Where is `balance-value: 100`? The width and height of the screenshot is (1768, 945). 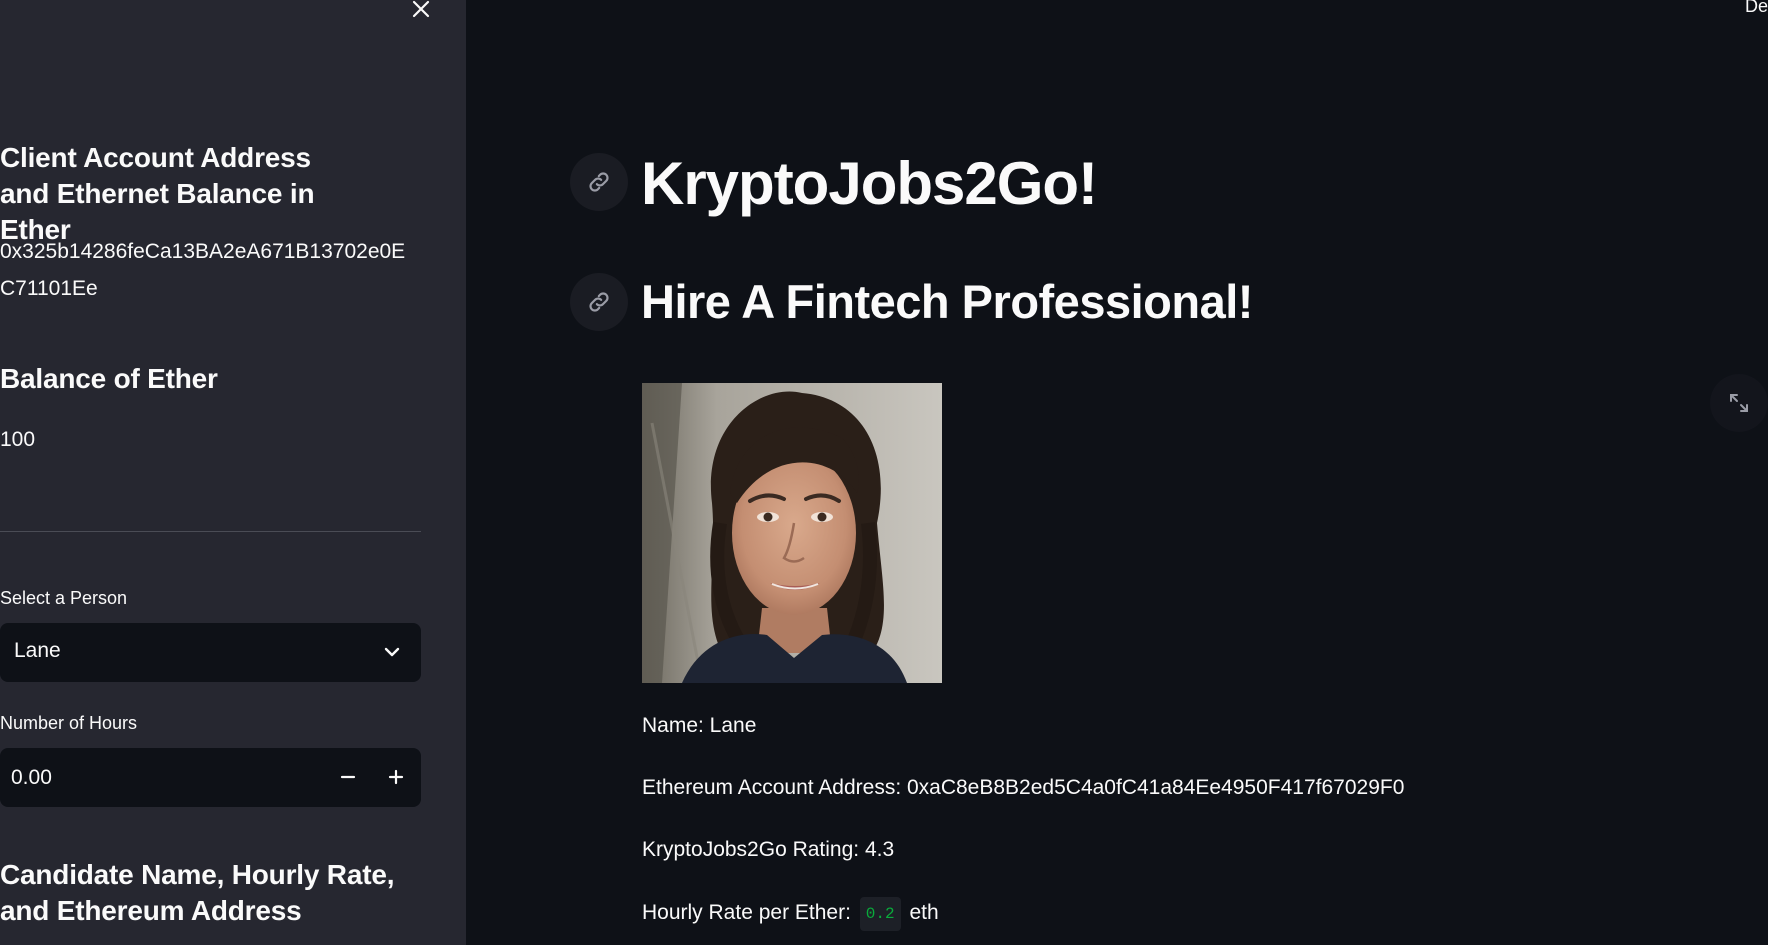
balance-value: 100 is located at coordinates (18, 439).